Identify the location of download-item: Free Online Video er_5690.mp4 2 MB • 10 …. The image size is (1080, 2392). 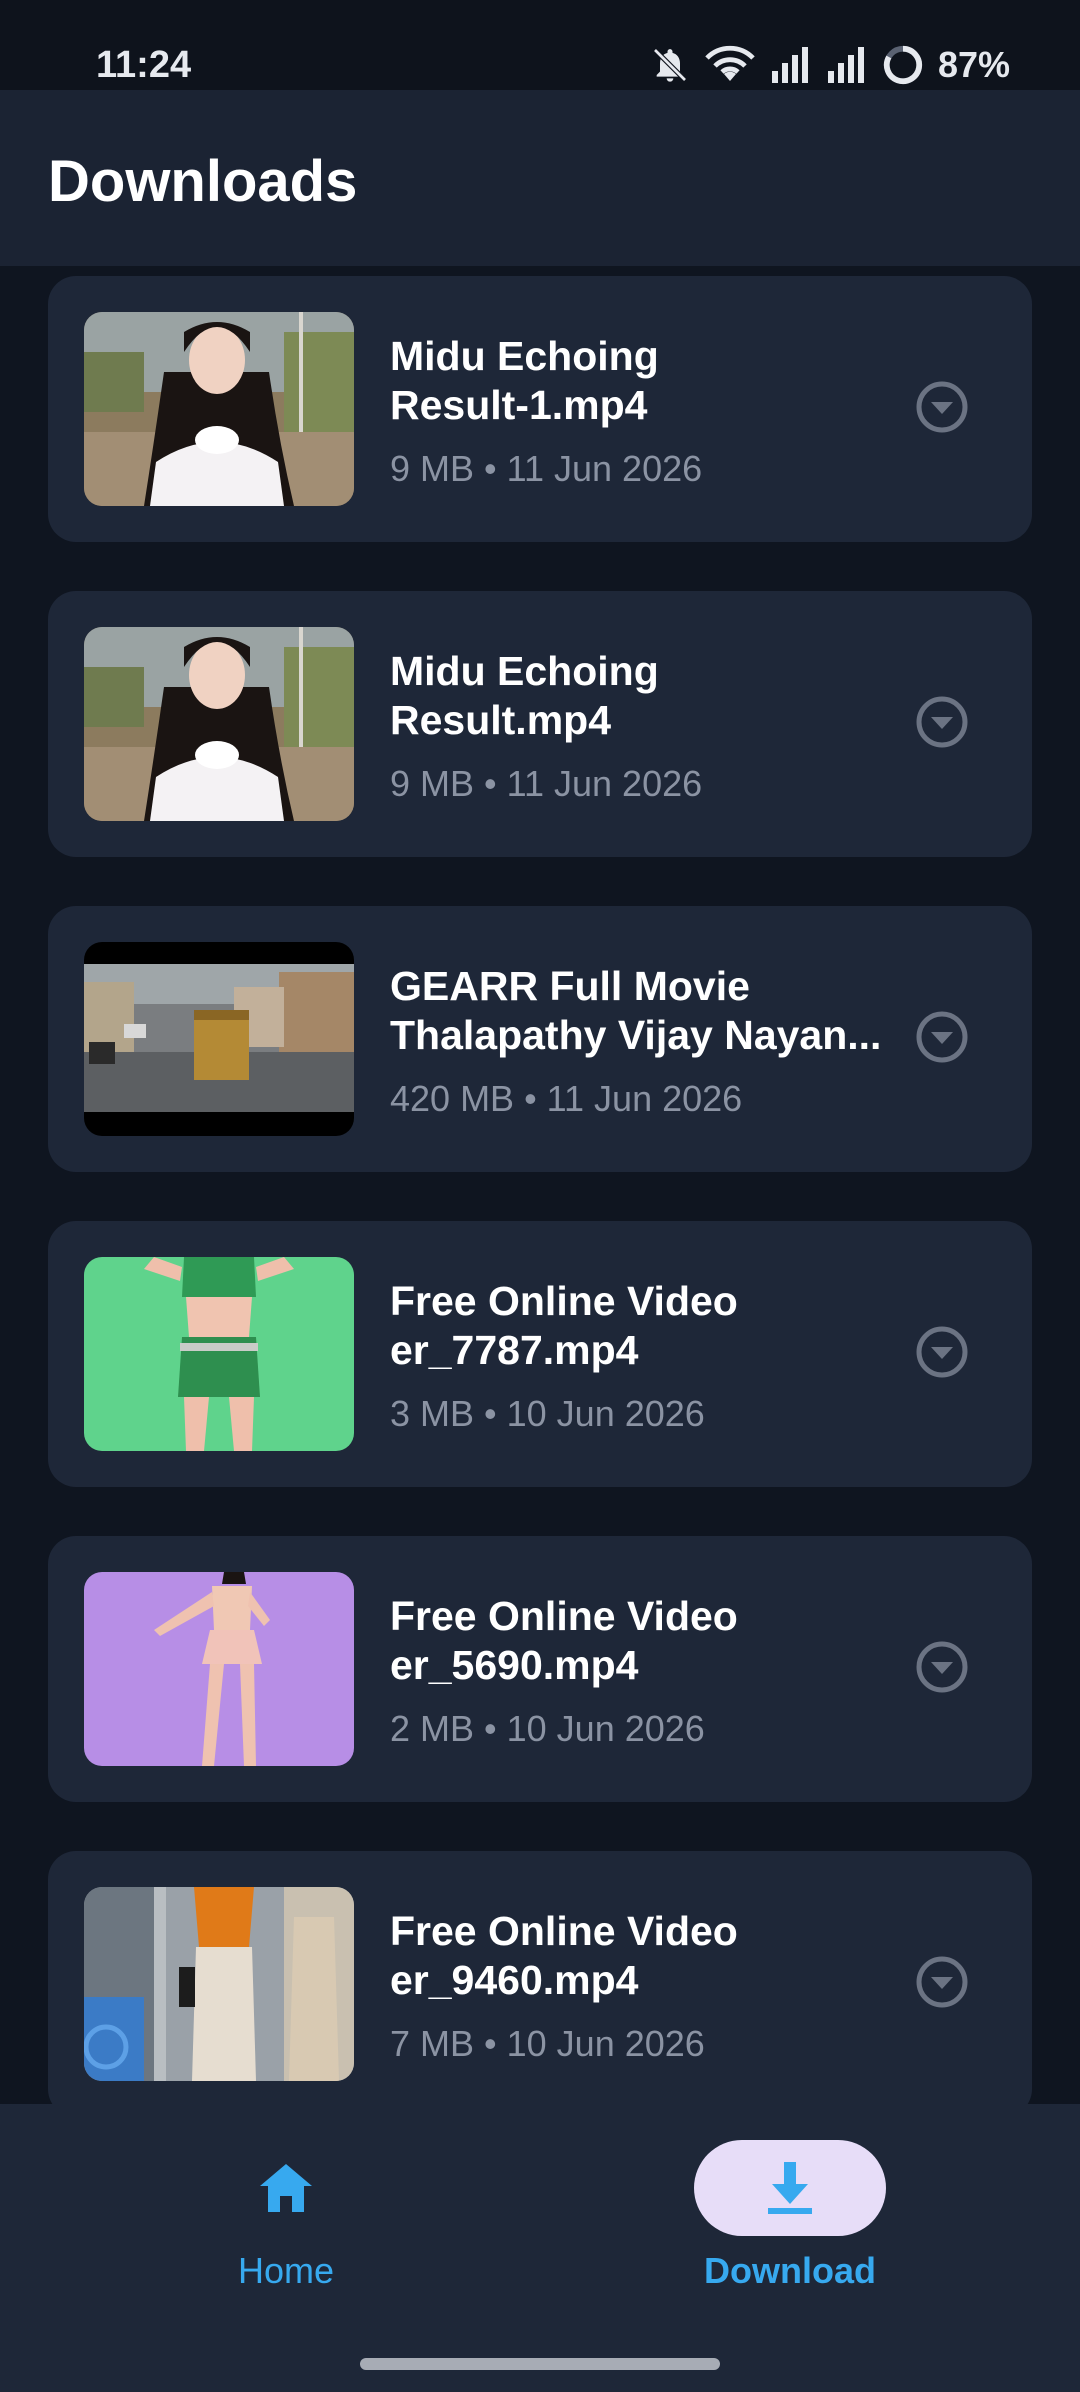
(540, 1669).